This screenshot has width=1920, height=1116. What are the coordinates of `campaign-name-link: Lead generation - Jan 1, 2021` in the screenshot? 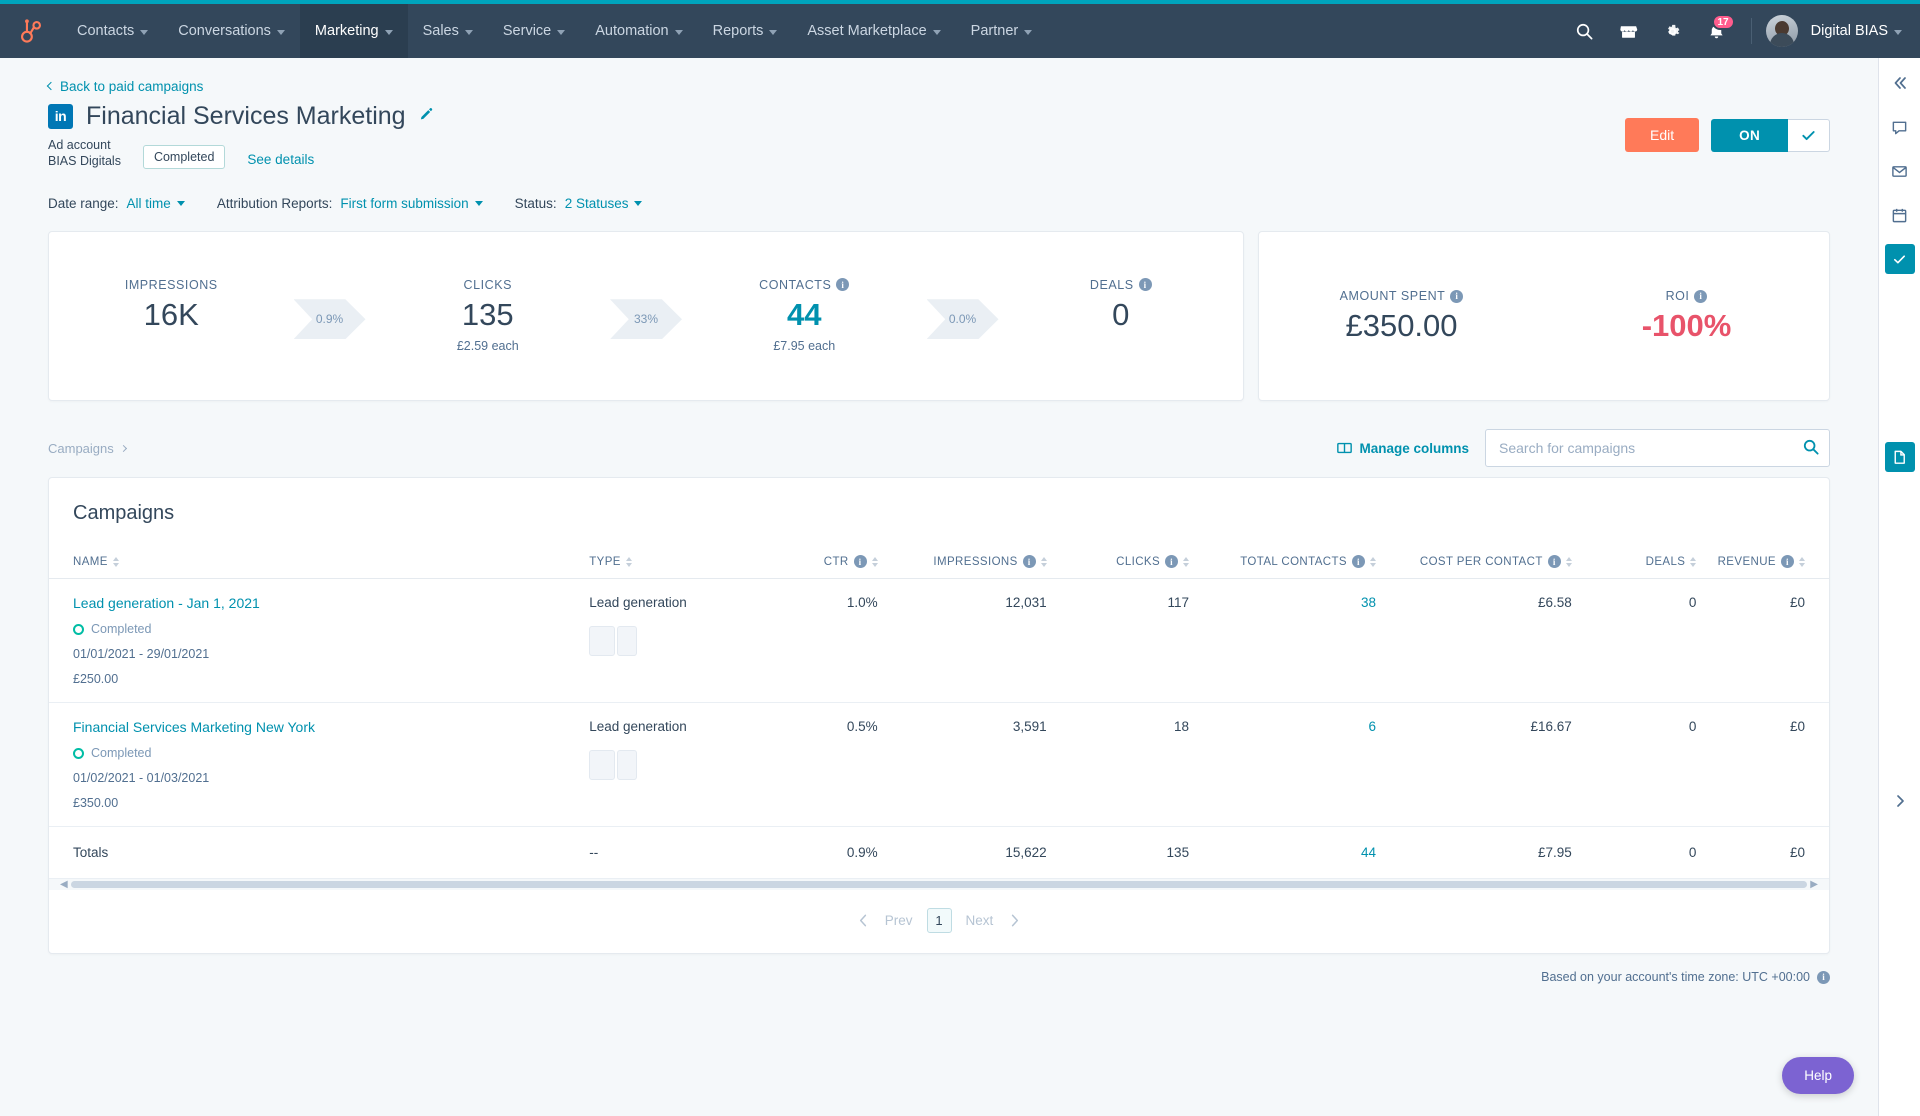 It's located at (315, 603).